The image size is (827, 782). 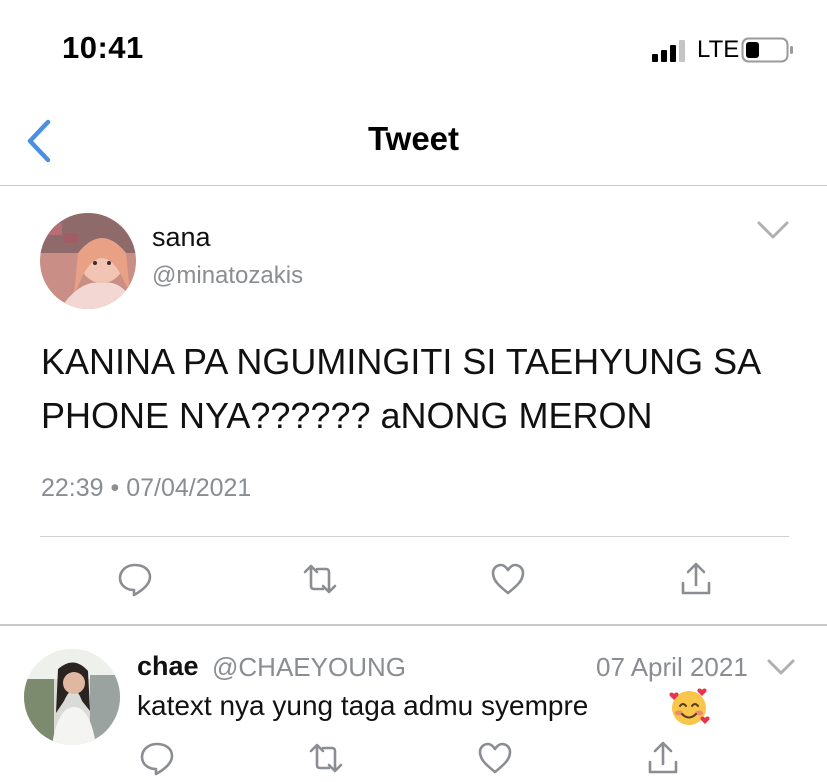 I want to click on smiling-face-with-hearts-icon, so click(x=689, y=706).